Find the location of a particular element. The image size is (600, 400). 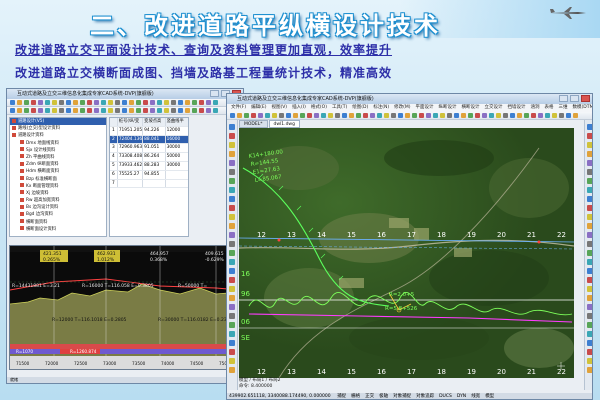

status-toggle: DUCS is located at coordinates (445, 396).